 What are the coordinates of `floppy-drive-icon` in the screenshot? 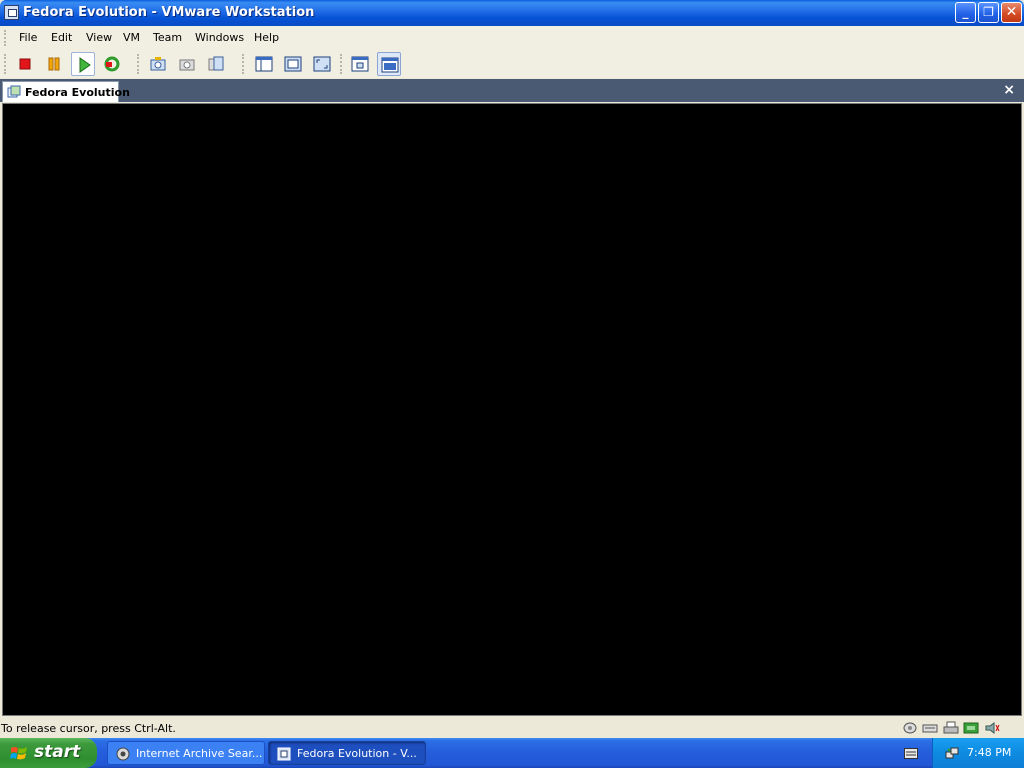 It's located at (930, 728).